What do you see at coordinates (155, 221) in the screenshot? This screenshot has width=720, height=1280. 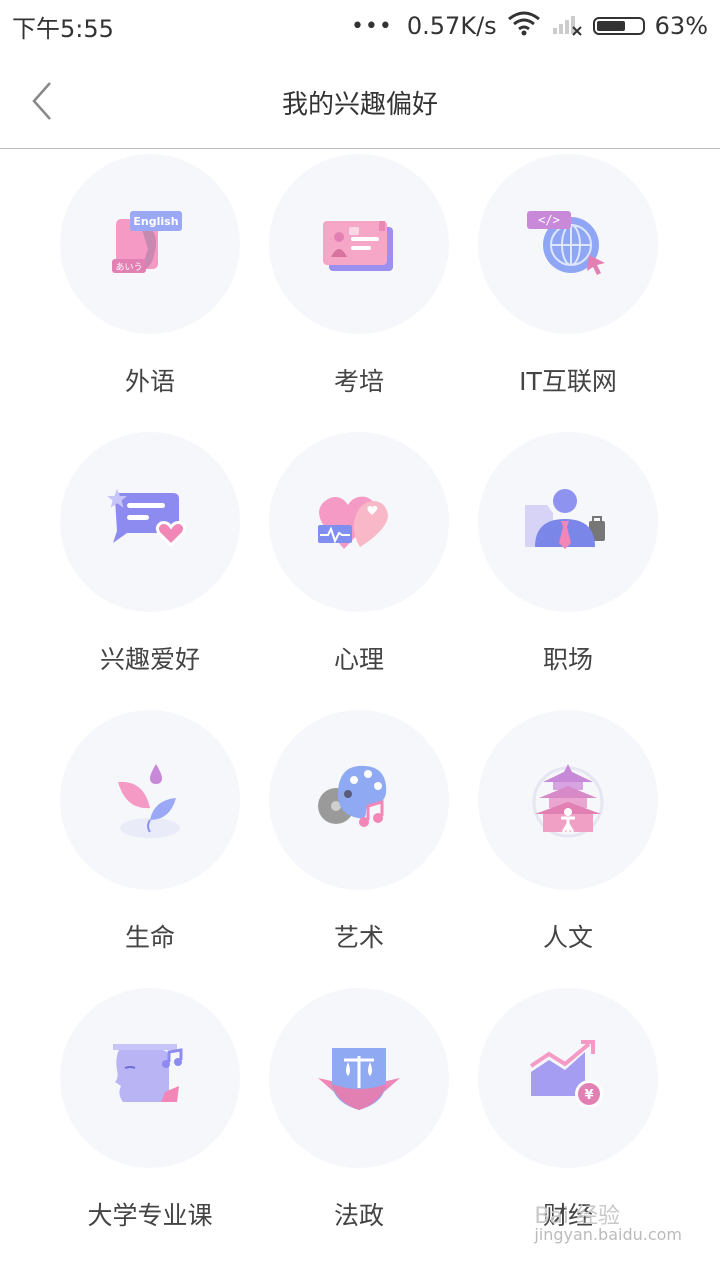 I see `svg-text: English` at bounding box center [155, 221].